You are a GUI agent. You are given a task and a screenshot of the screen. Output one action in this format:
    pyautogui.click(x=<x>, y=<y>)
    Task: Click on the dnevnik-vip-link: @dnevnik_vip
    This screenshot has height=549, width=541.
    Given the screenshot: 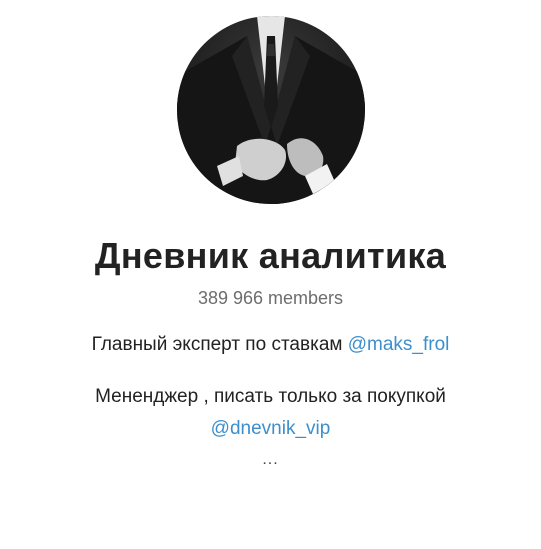 What is the action you would take?
    pyautogui.click(x=271, y=428)
    